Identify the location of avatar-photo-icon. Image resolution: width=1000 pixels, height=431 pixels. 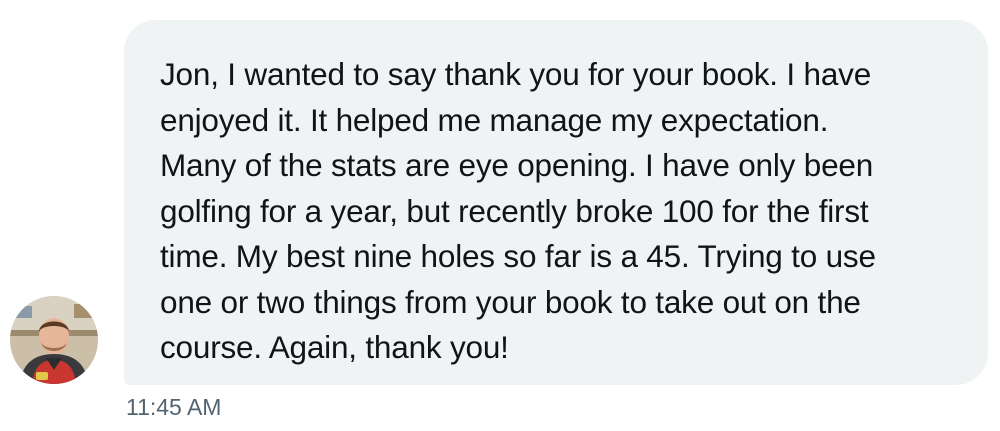
(54, 340).